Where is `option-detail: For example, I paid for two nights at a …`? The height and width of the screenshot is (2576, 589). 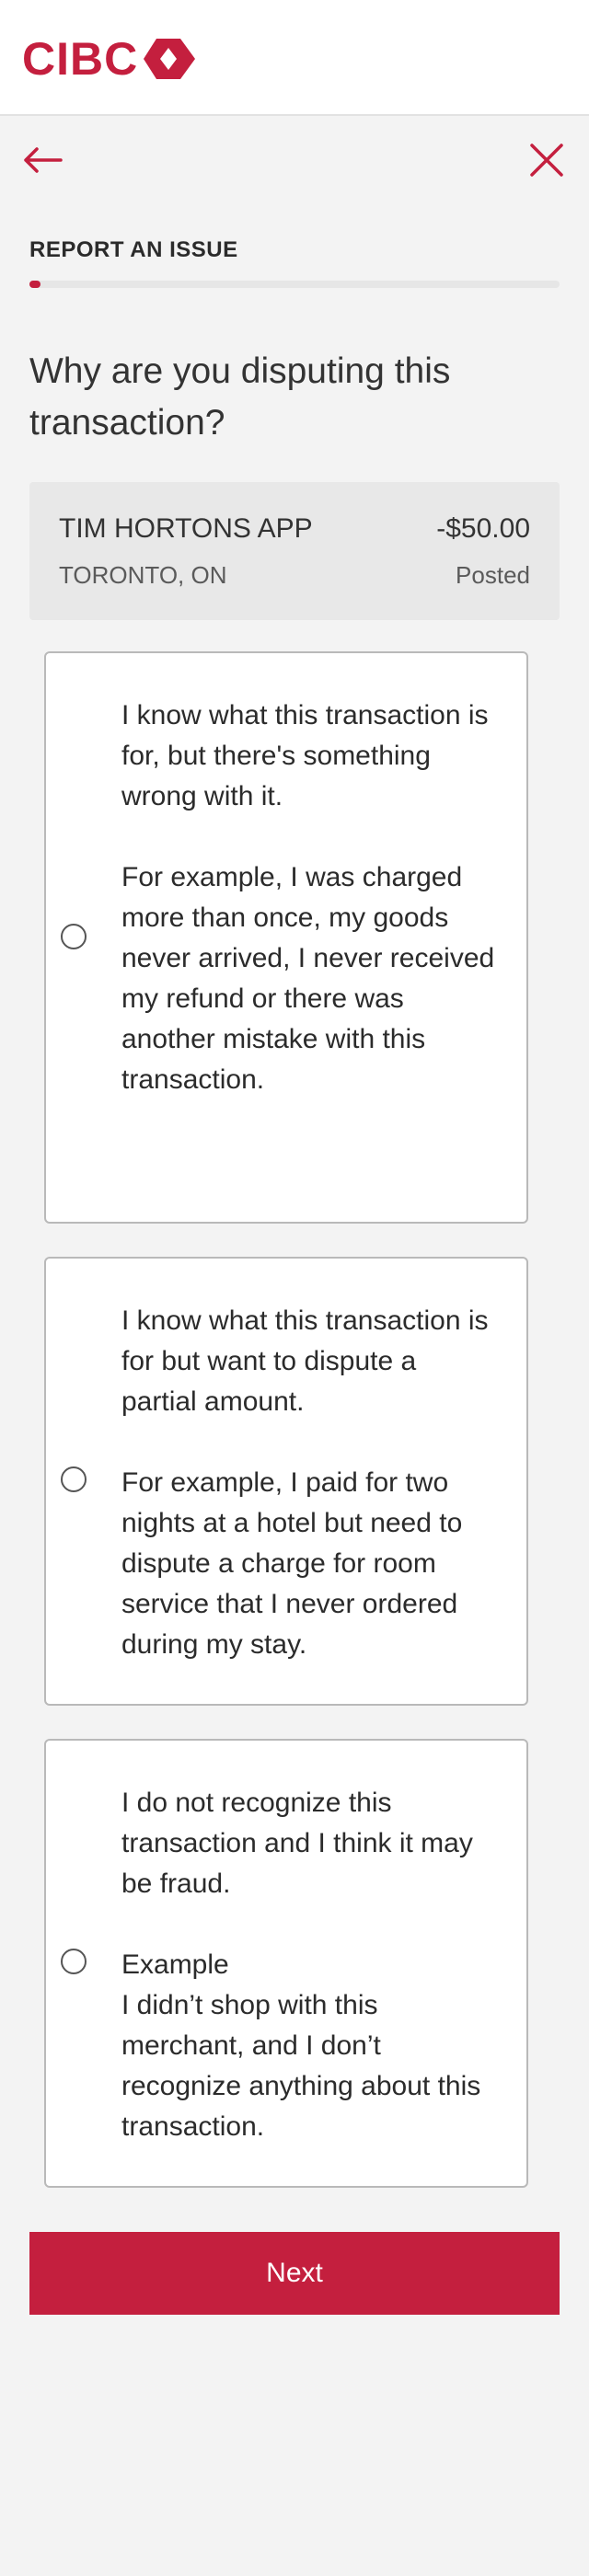
option-detail: For example, I paid for two nights at a … is located at coordinates (292, 1563).